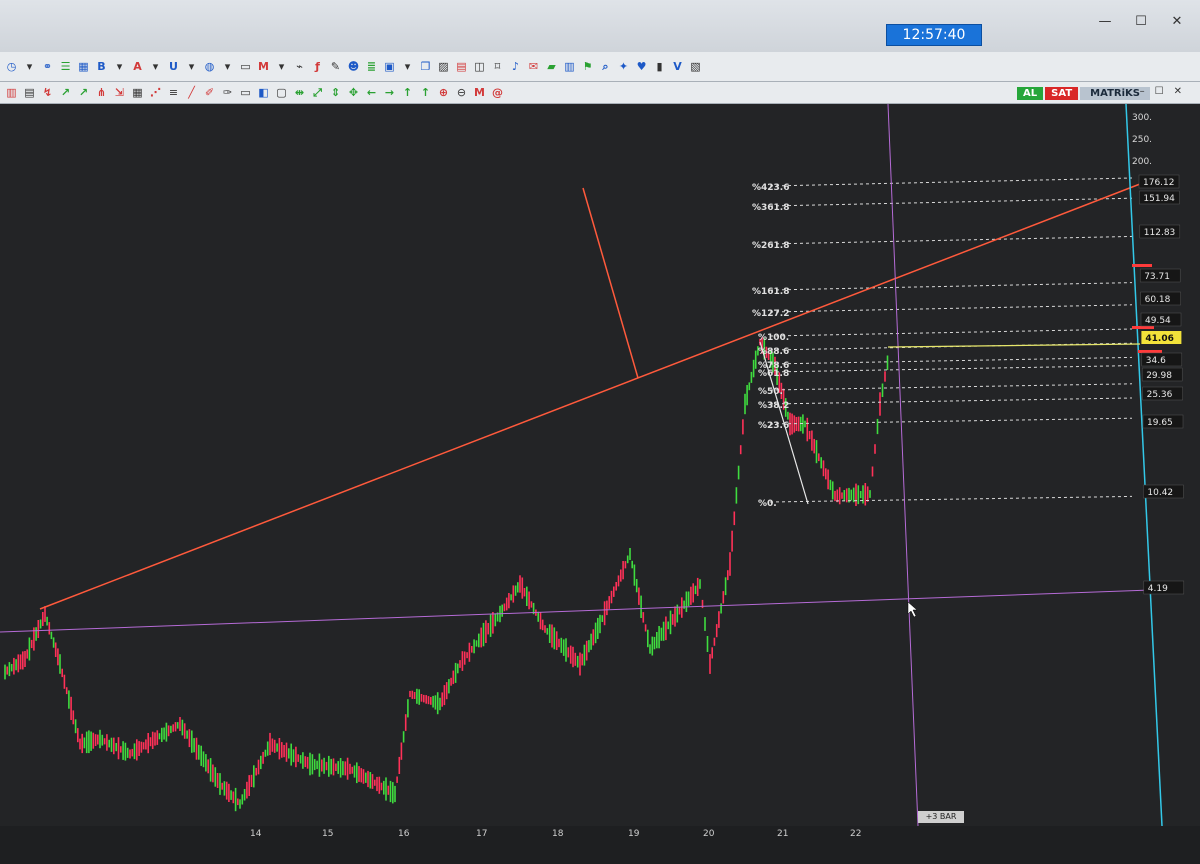 The image size is (1200, 864). What do you see at coordinates (371, 92) in the screenshot?
I see `arrow-left-icon: ←` at bounding box center [371, 92].